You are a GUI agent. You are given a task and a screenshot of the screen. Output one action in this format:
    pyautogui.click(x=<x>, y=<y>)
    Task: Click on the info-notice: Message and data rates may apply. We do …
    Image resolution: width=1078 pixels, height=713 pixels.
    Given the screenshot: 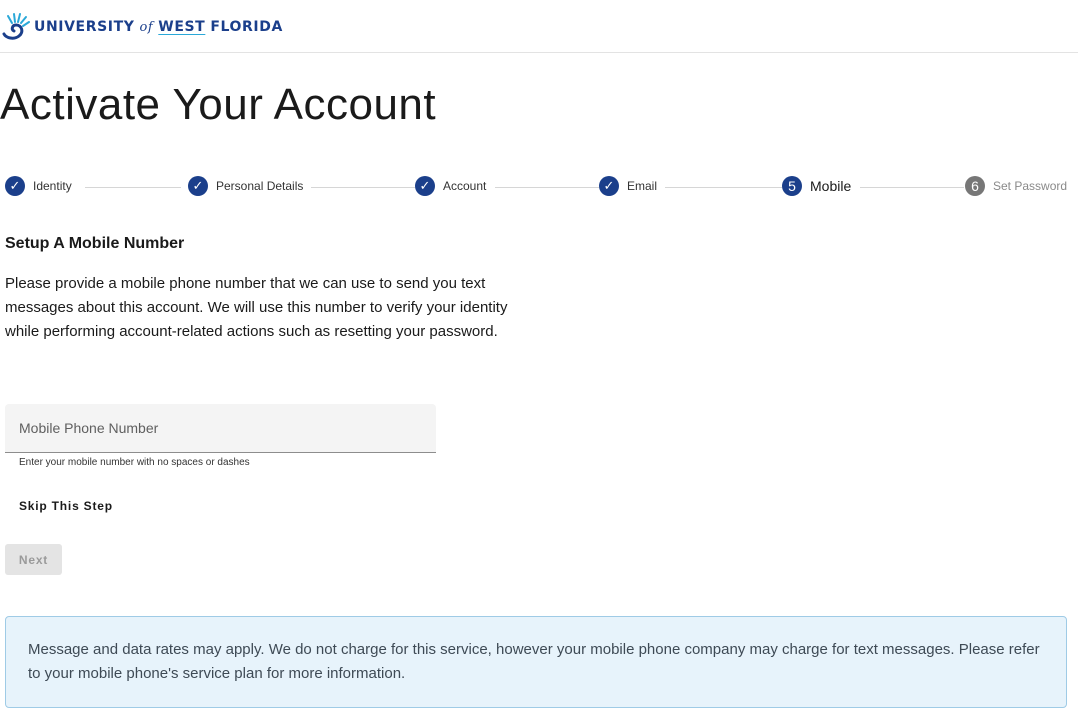 What is the action you would take?
    pyautogui.click(x=536, y=662)
    